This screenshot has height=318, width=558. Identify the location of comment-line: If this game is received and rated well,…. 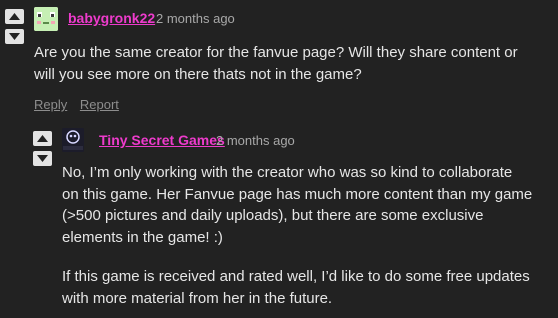
(296, 276).